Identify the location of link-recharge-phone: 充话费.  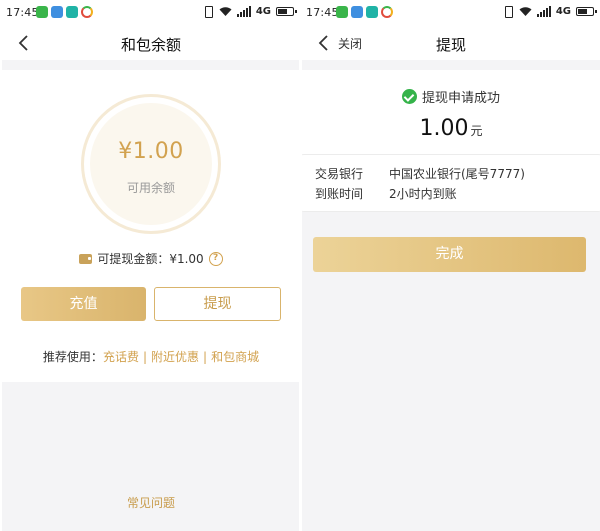
(121, 357).